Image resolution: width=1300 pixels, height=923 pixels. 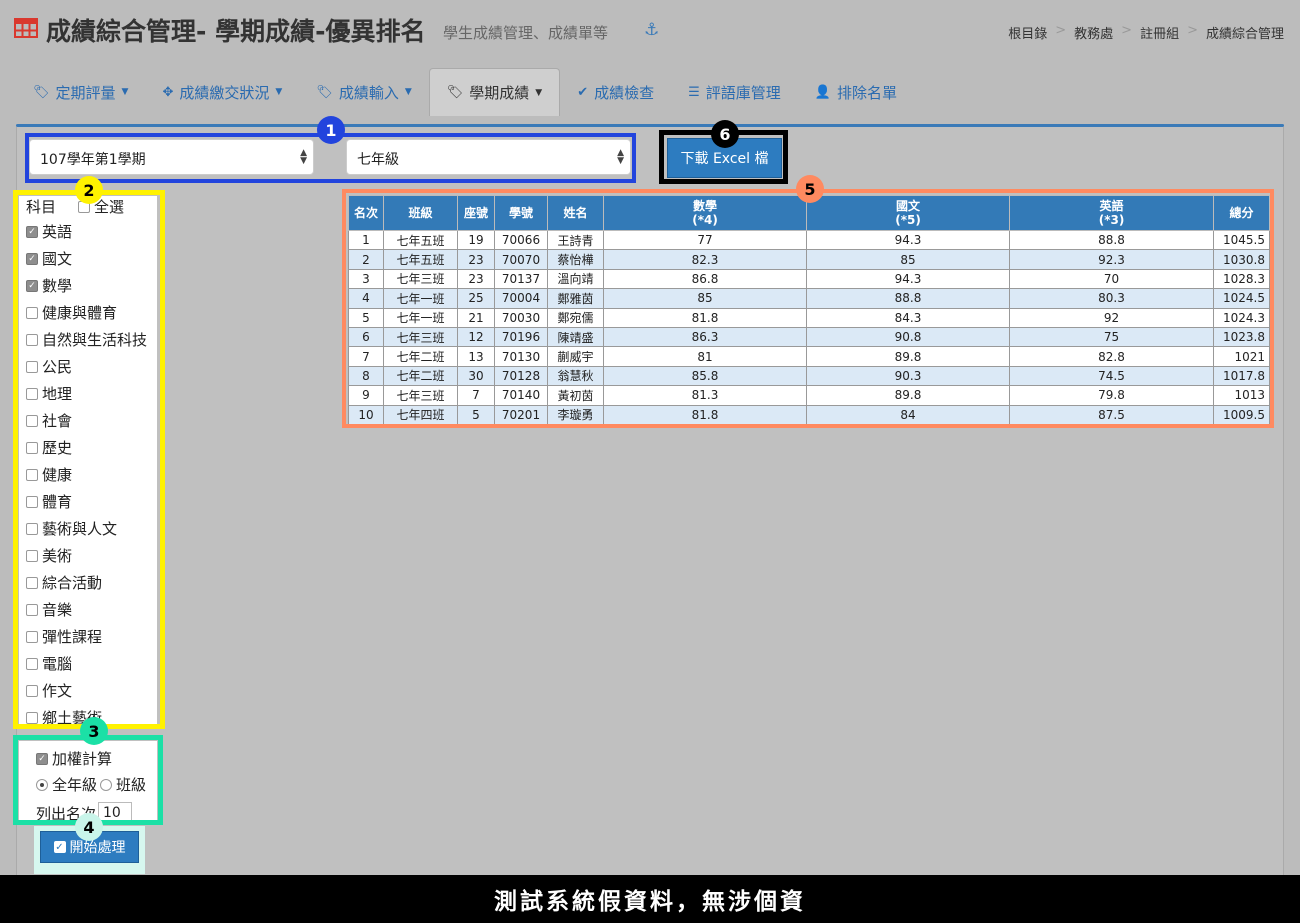 What do you see at coordinates (86, 258) in the screenshot?
I see `subject-item: ✓ 國文` at bounding box center [86, 258].